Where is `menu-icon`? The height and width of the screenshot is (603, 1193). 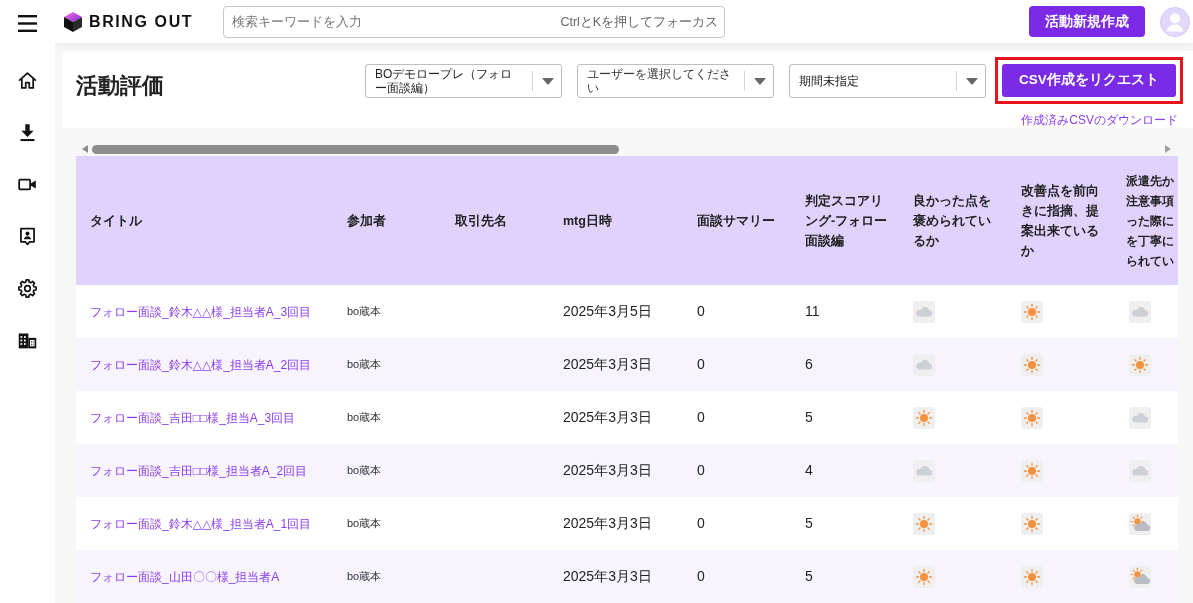 menu-icon is located at coordinates (27, 23).